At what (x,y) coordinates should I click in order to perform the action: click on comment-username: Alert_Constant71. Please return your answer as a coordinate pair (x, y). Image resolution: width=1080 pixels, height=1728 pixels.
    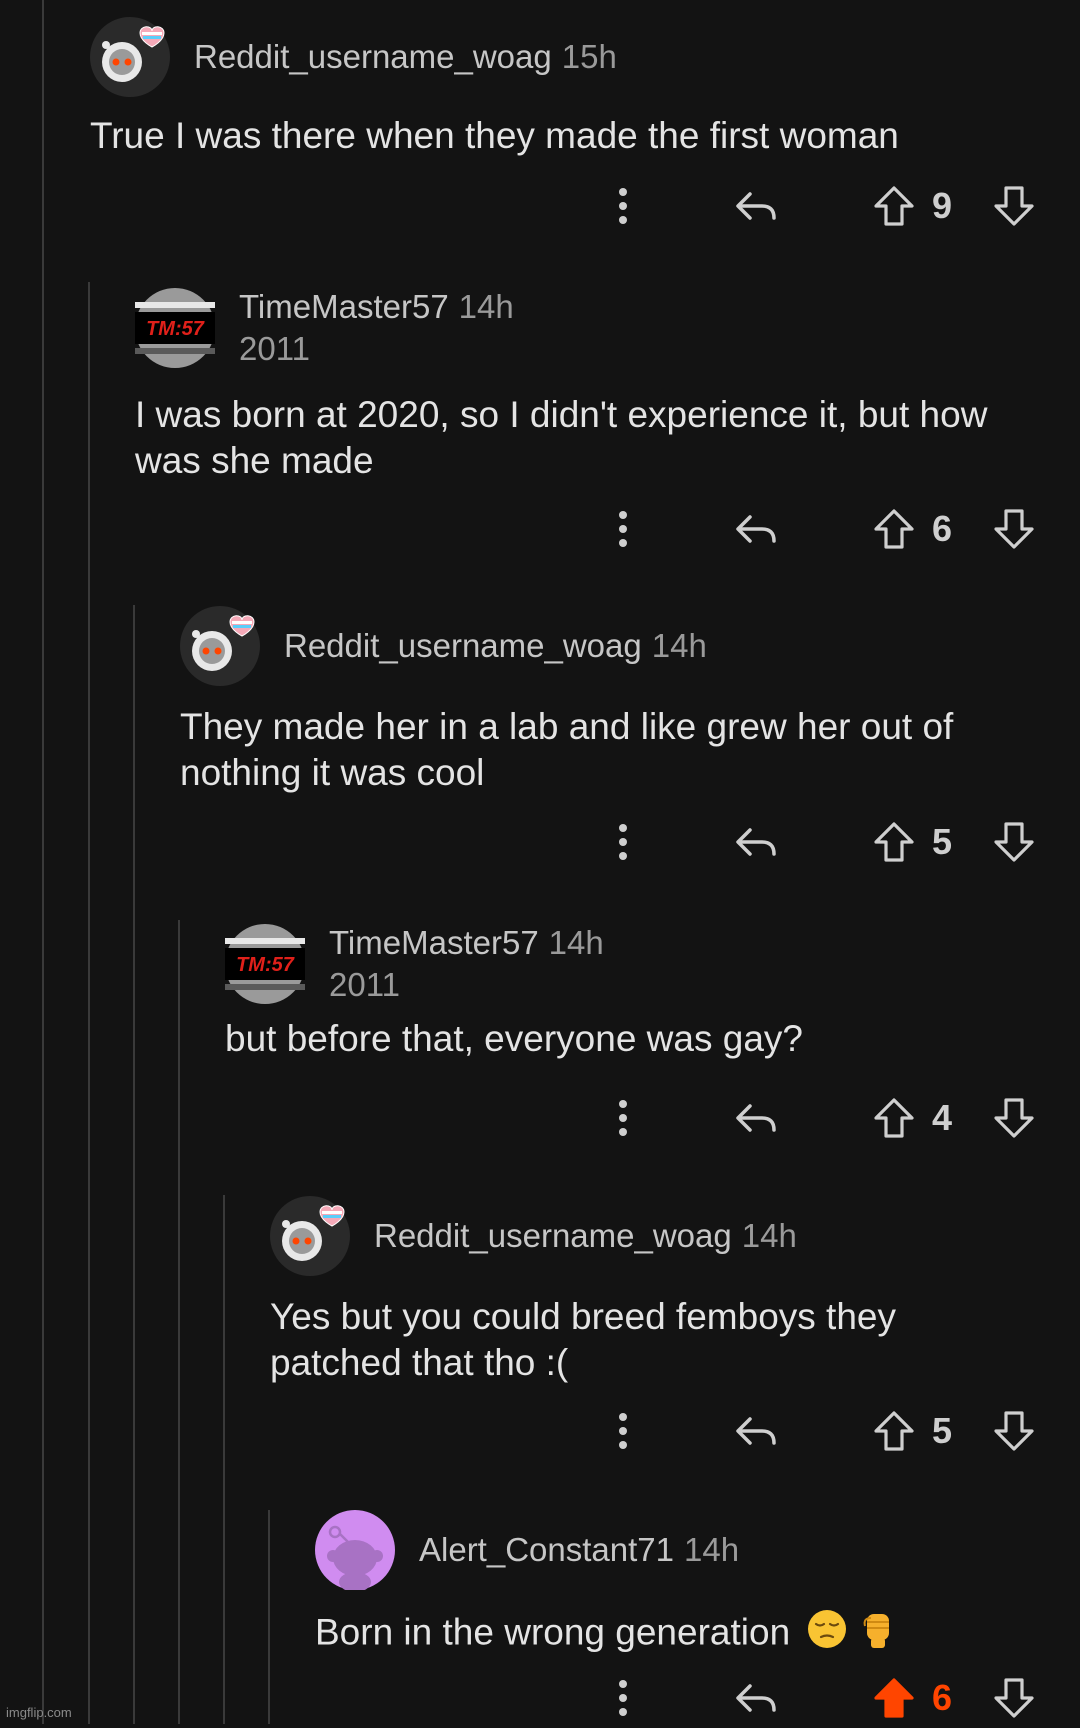
    Looking at the image, I should click on (546, 1549).